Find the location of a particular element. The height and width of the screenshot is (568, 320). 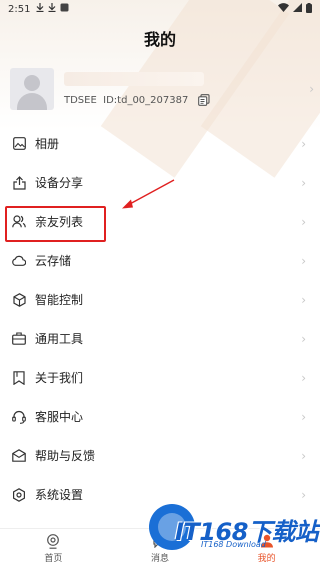

page-title: 我的 is located at coordinates (159, 39).